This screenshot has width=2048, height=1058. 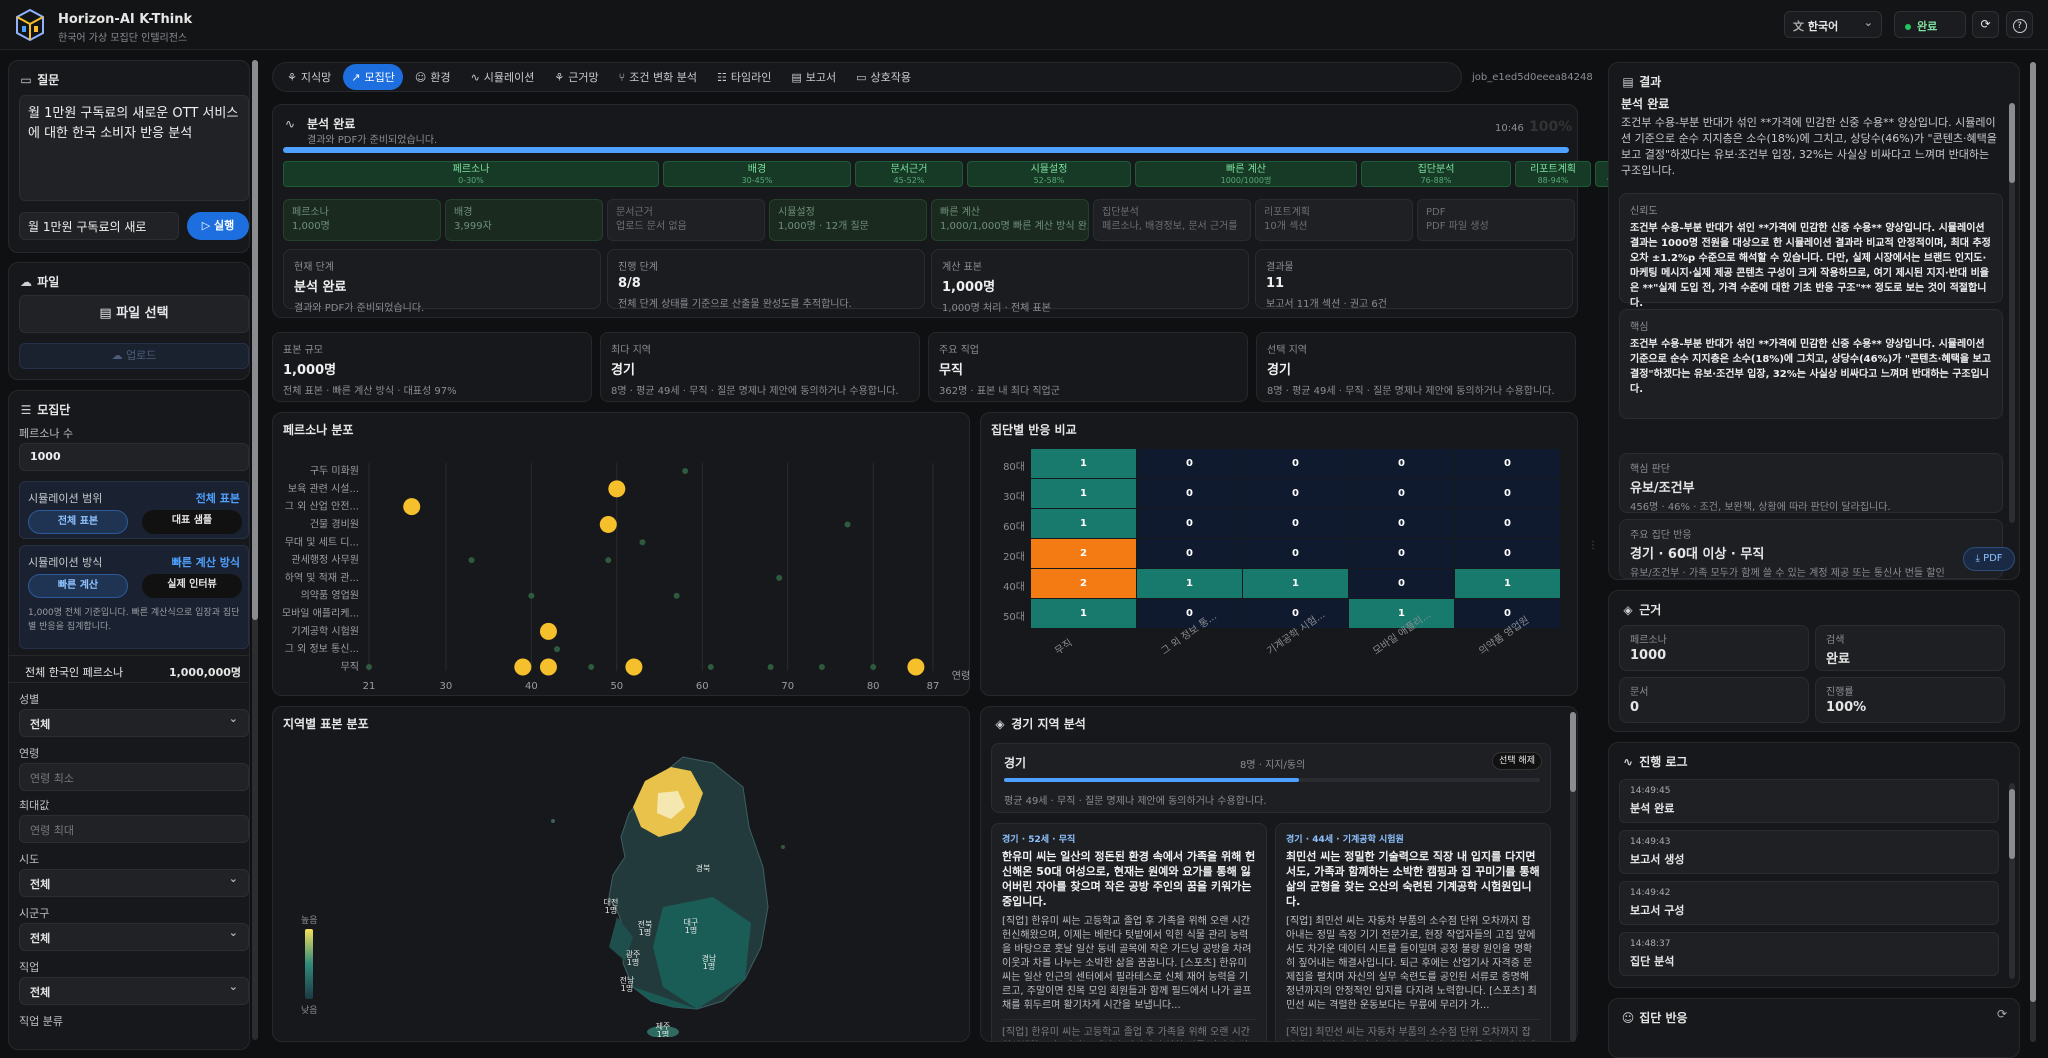 I want to click on region-desc: 평균 49세 · 무직 · 질문 명제나 제안에 동의하거나 수용합니다., so click(x=1135, y=801).